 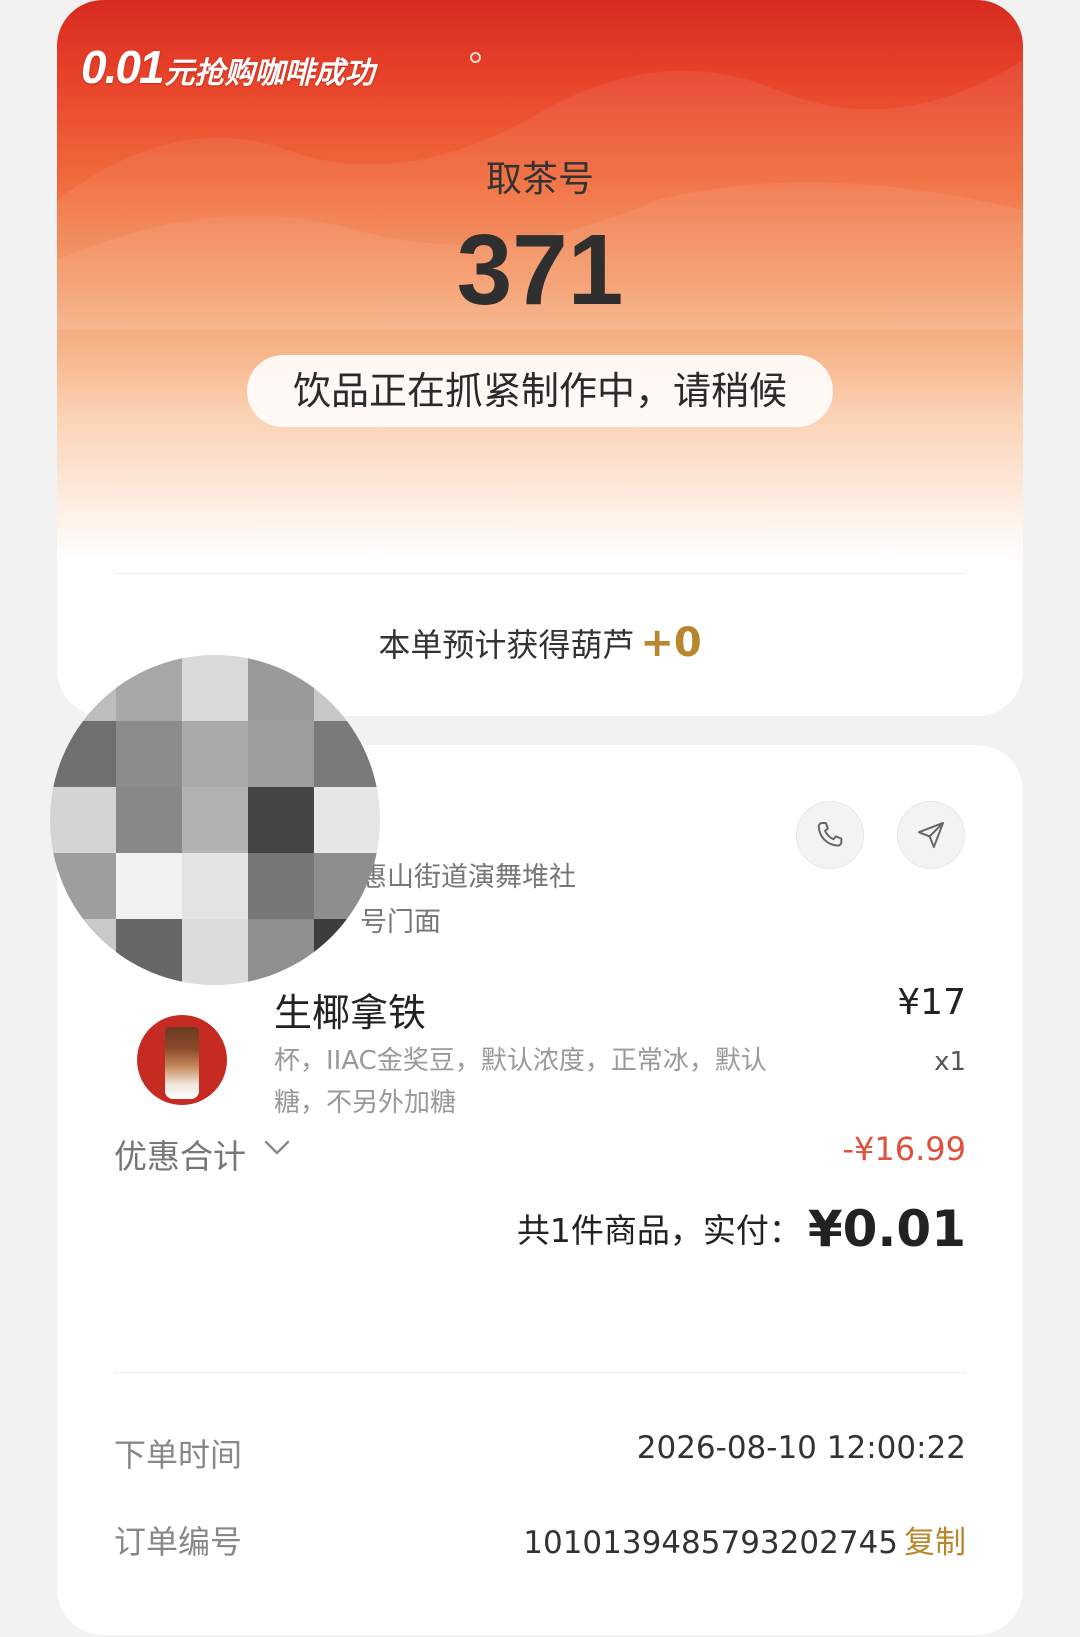 I want to click on navigate-icon, so click(x=931, y=835).